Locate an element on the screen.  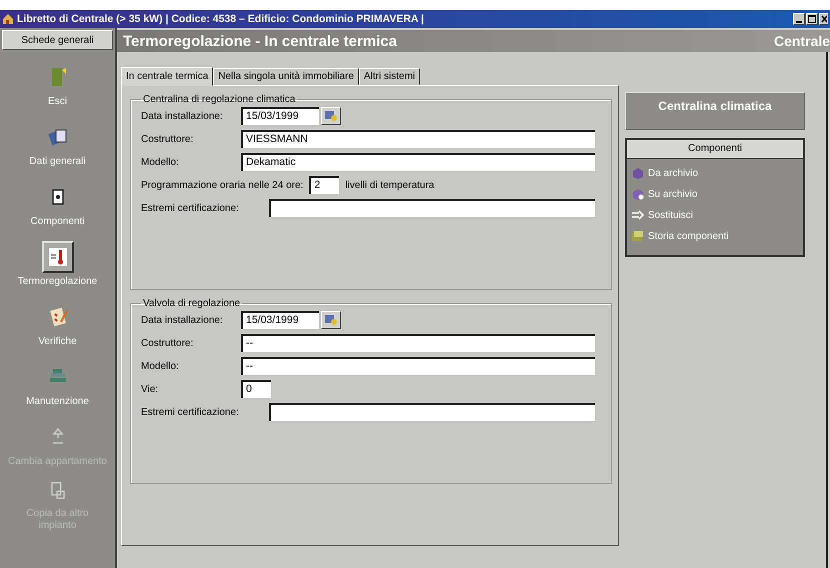
field-label: Programmazione oraria nelle 24 ore: is located at coordinates (222, 185).